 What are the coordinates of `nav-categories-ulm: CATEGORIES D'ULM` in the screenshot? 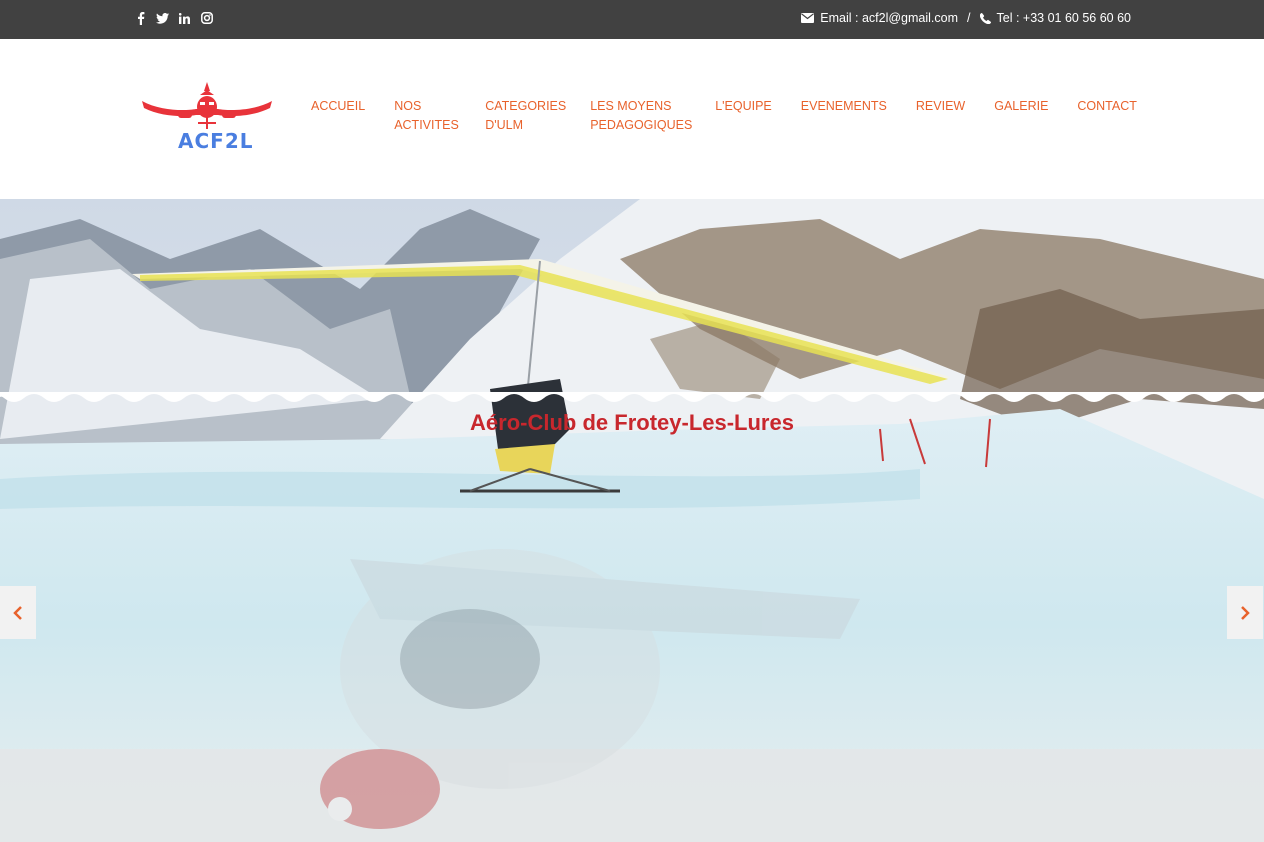 It's located at (525, 116).